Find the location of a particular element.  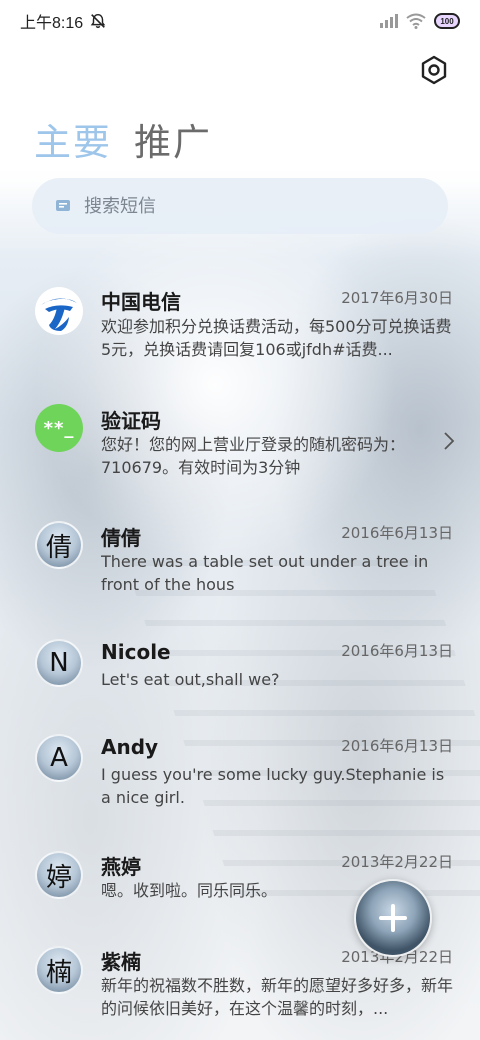

signal-icon is located at coordinates (389, 21).